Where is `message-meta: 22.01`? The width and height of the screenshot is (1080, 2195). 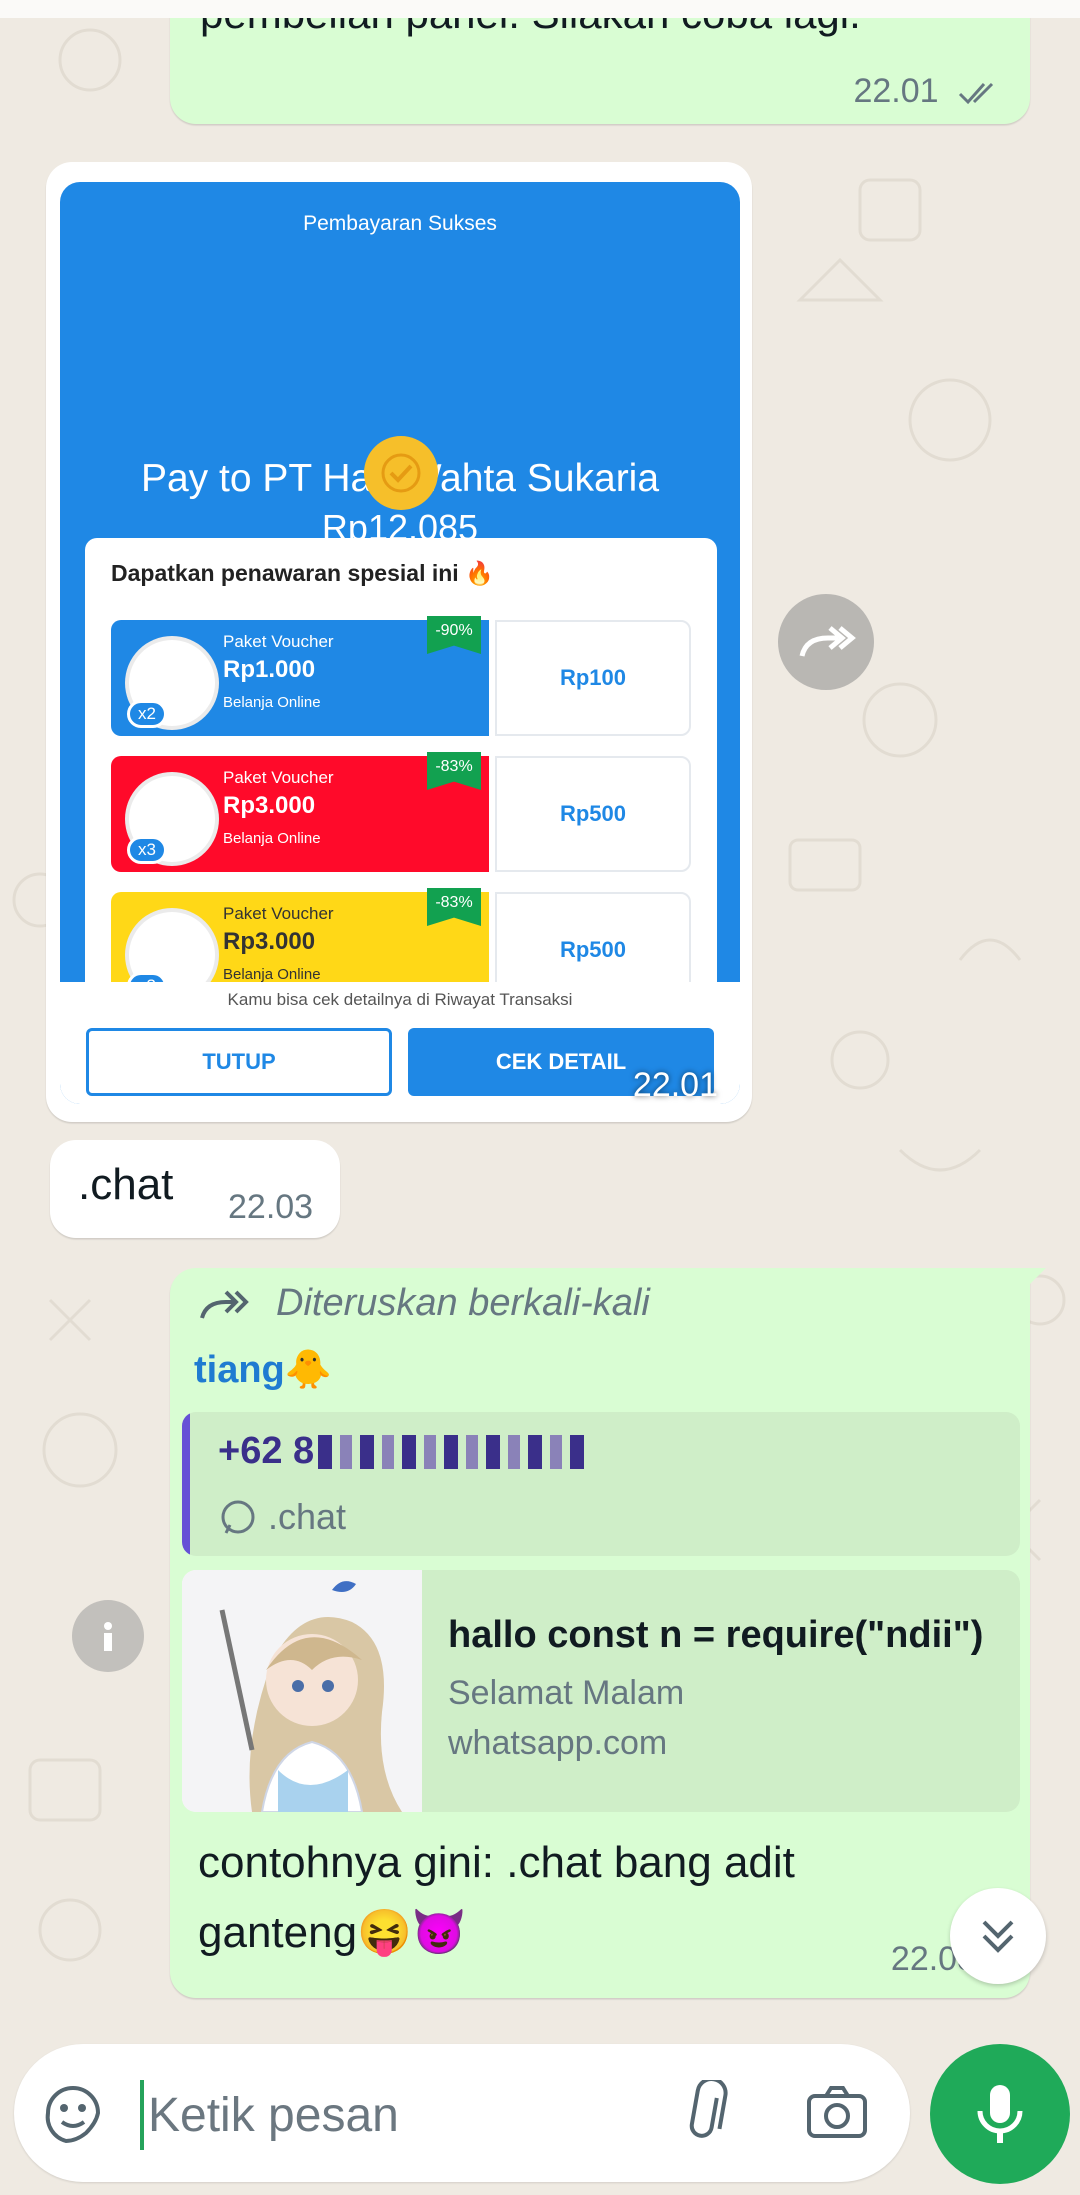 message-meta: 22.01 is located at coordinates (928, 91).